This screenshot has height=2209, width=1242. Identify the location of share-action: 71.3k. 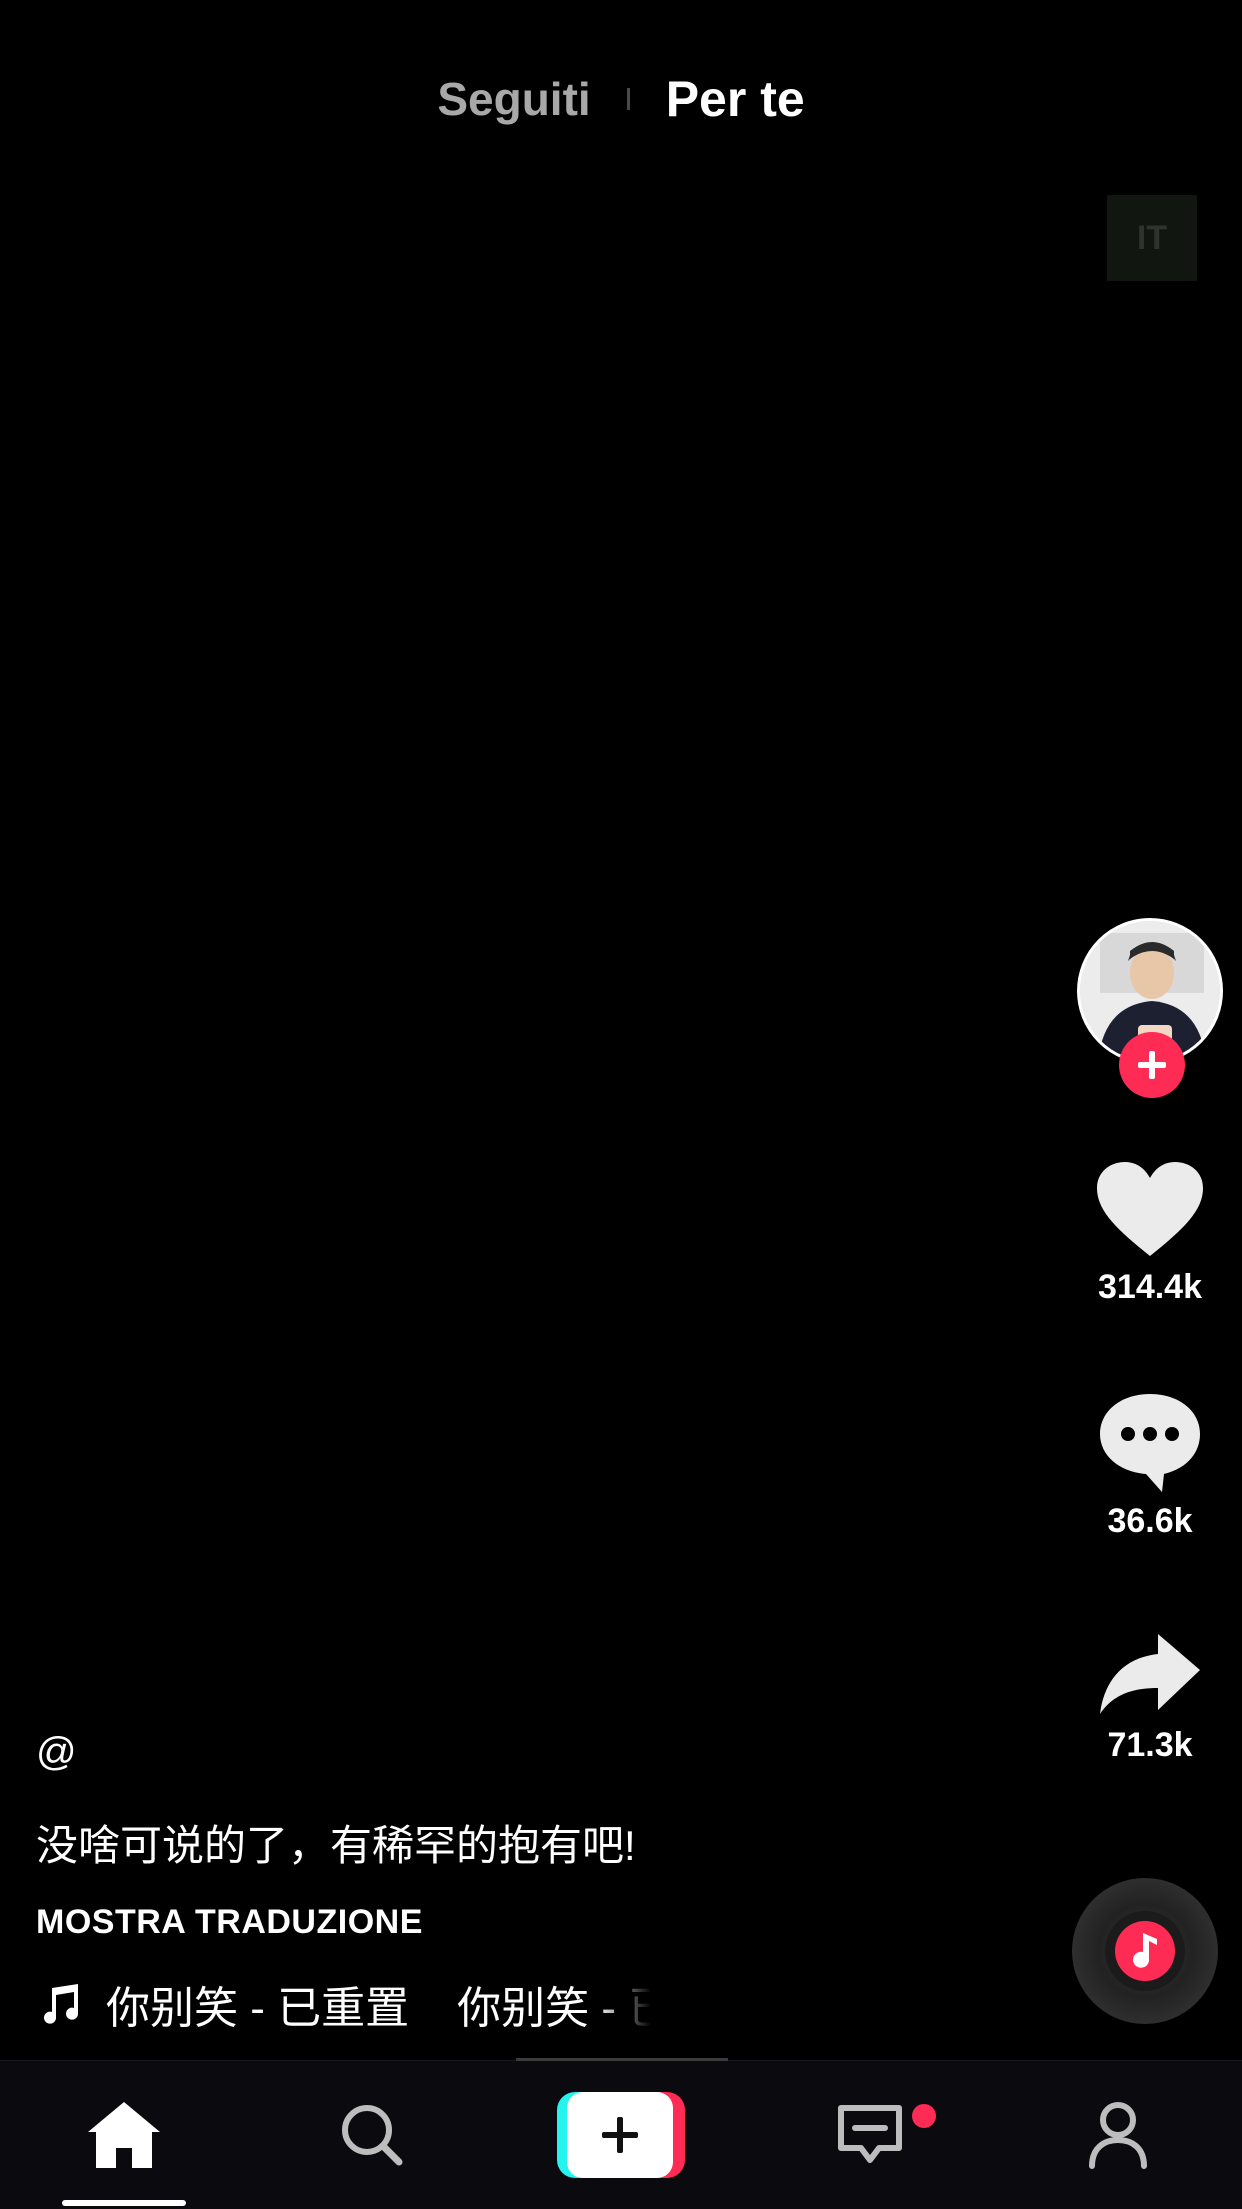
(1150, 1697).